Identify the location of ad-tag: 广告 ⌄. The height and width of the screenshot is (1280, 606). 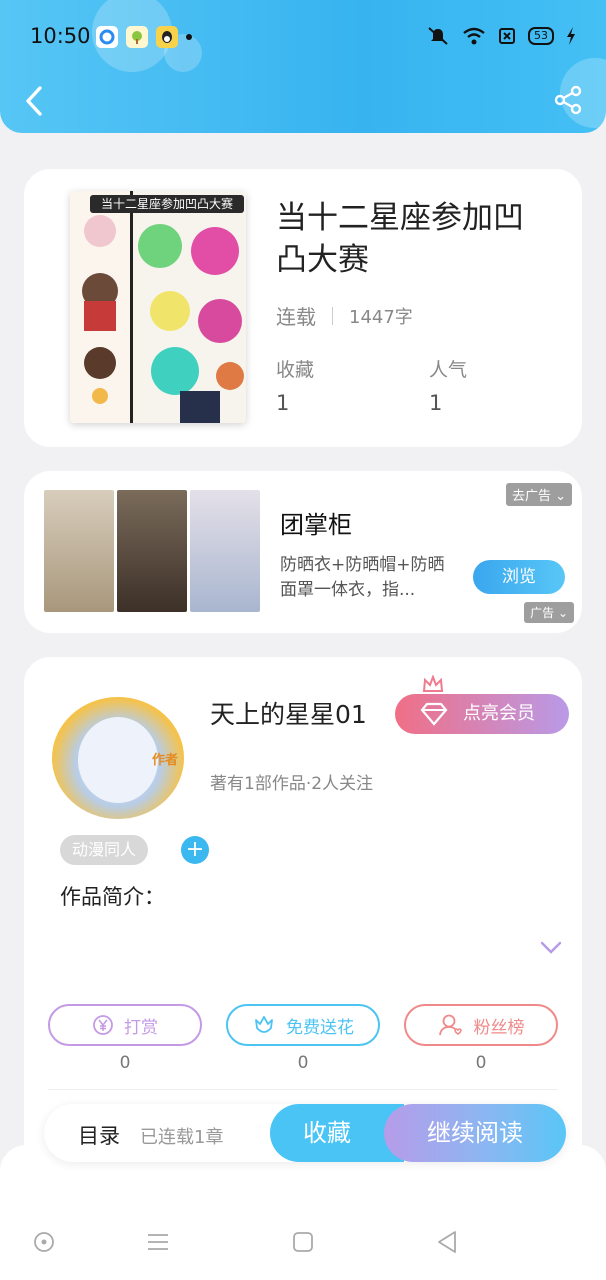
(549, 612).